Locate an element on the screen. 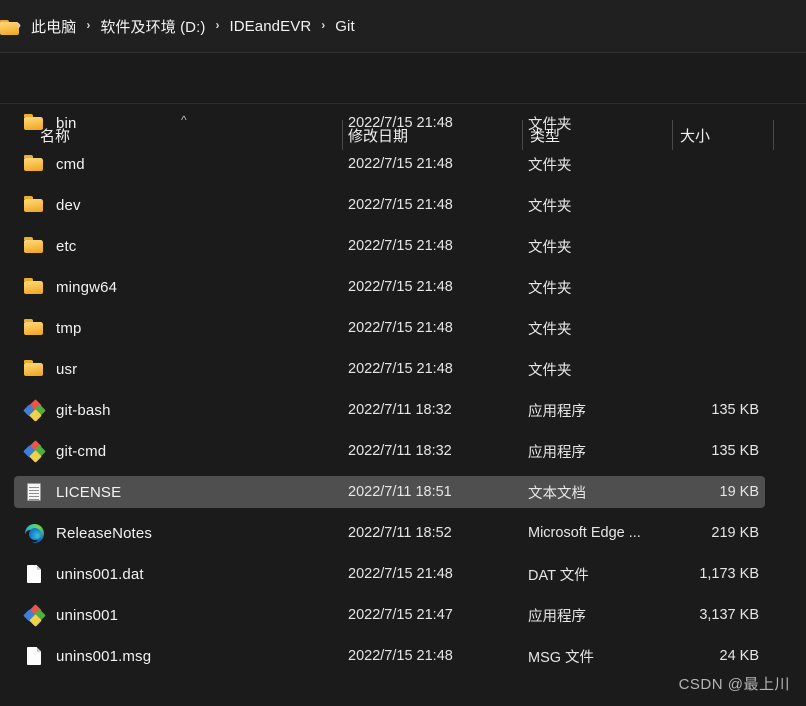  file-size-cell: 1,173 KB is located at coordinates (729, 574).